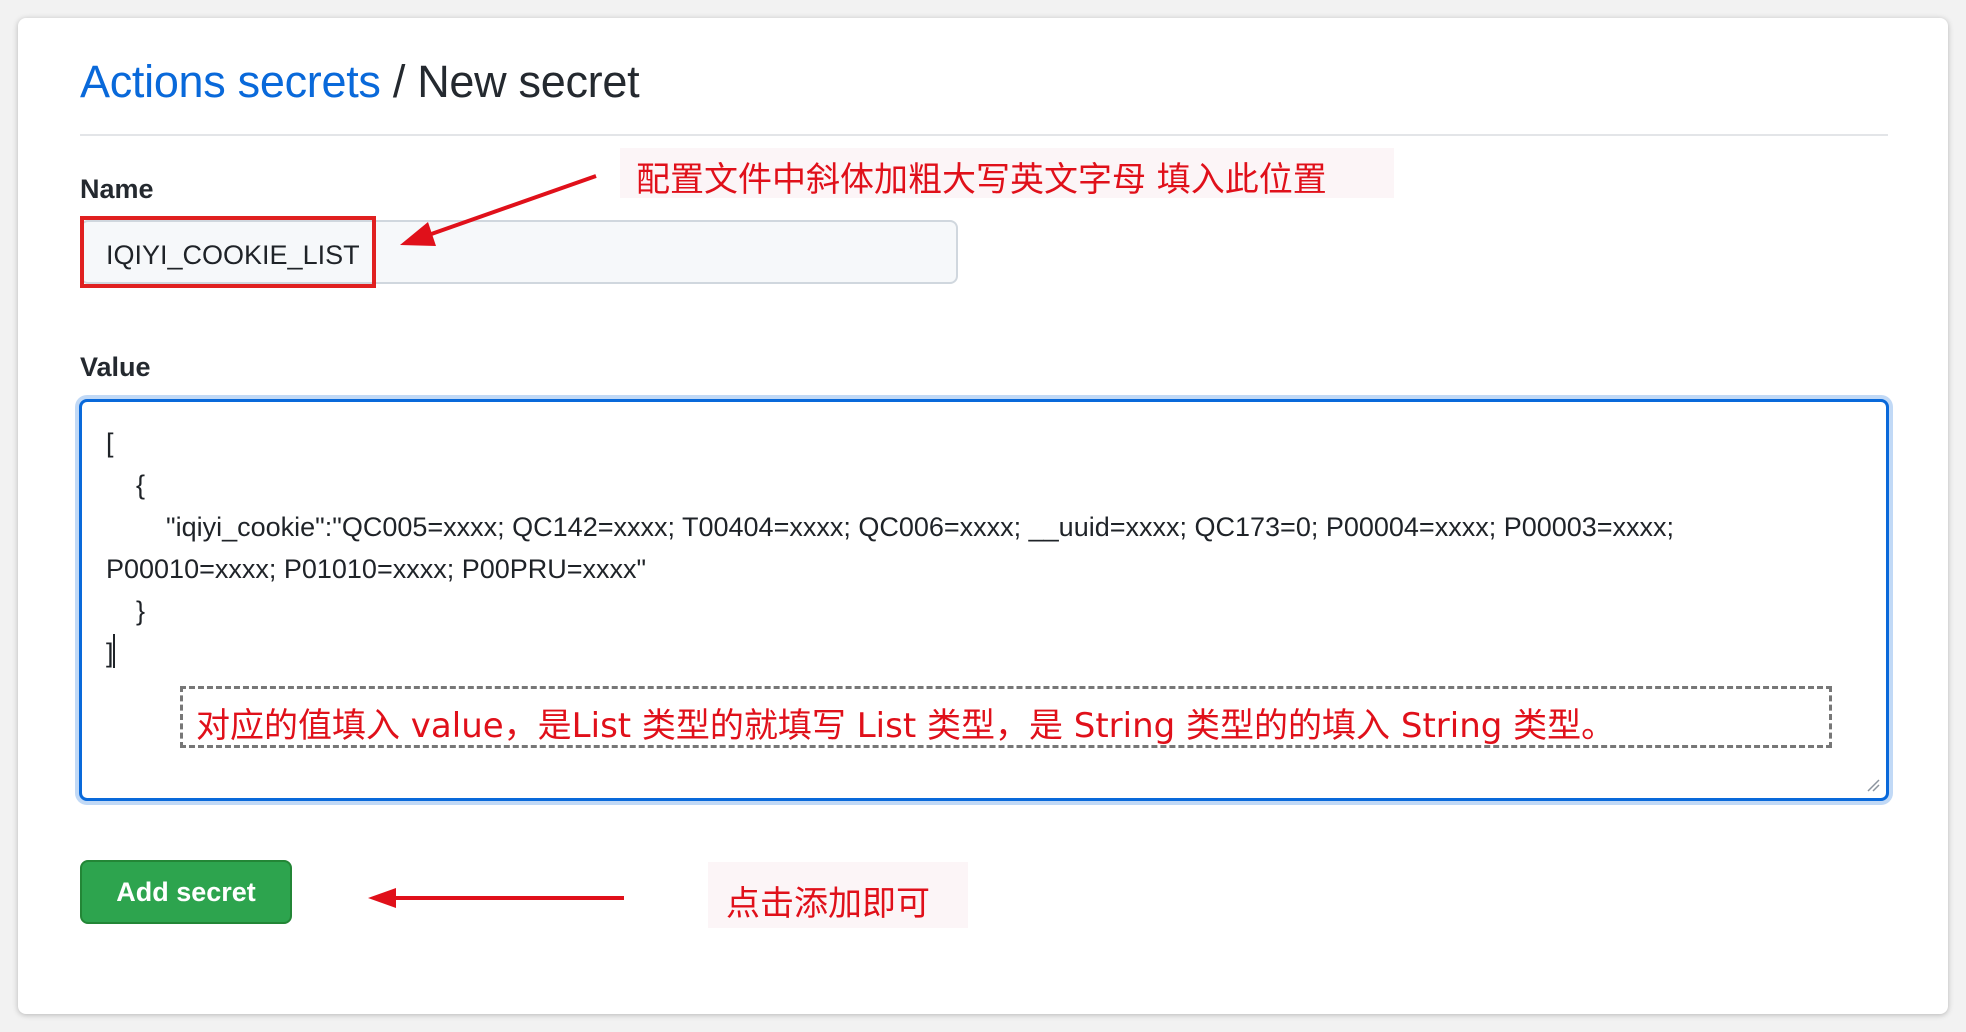 Image resolution: width=1966 pixels, height=1032 pixels. What do you see at coordinates (376, 569) in the screenshot?
I see `value-line: P00010=xxxx; P01010=xxxx; P00PRU=xxxx"` at bounding box center [376, 569].